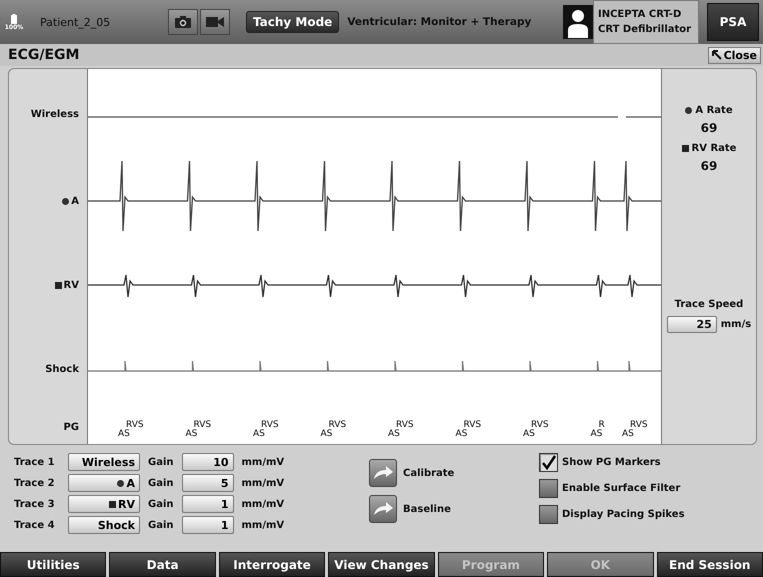 The width and height of the screenshot is (763, 577). What do you see at coordinates (104, 483) in the screenshot?
I see `trace-source-field: A` at bounding box center [104, 483].